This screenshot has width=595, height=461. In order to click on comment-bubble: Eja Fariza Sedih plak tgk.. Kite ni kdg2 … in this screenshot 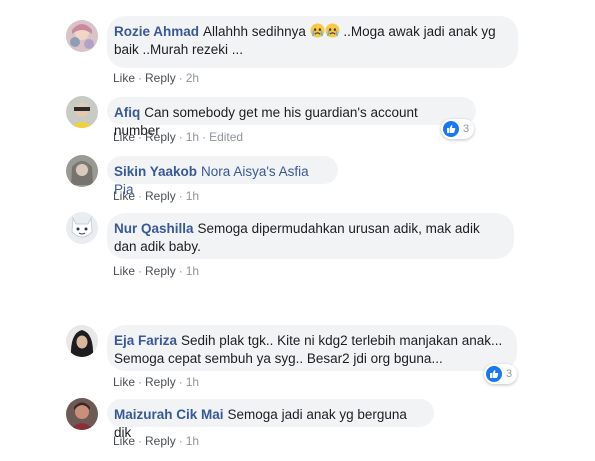, I will do `click(312, 348)`.